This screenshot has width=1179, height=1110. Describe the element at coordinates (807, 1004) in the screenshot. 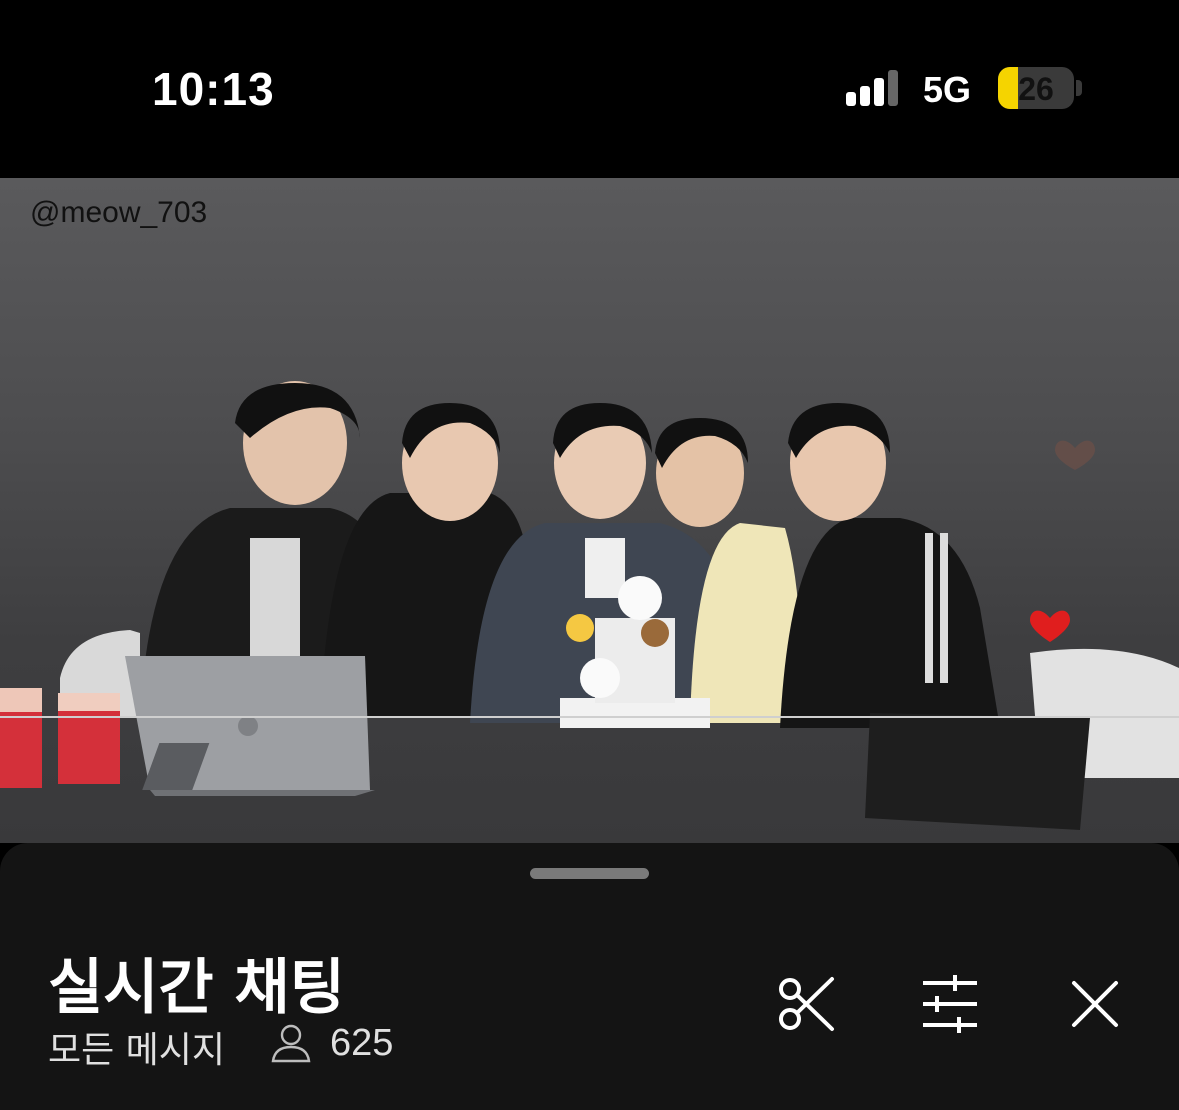

I see `scissors-icon` at that location.